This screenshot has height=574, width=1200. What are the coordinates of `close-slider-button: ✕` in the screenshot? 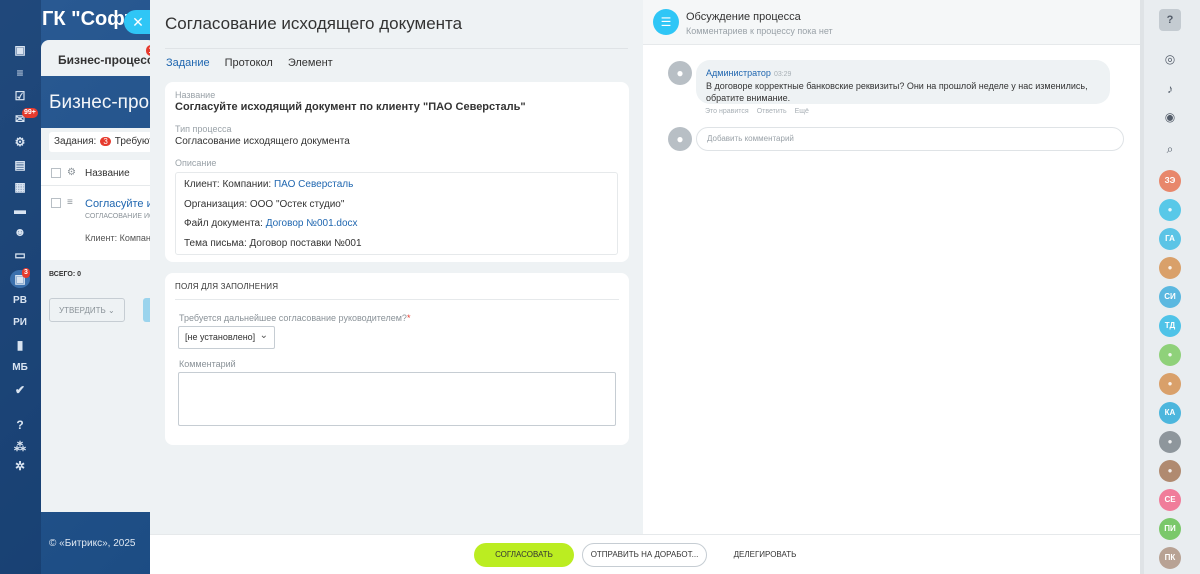 It's located at (138, 22).